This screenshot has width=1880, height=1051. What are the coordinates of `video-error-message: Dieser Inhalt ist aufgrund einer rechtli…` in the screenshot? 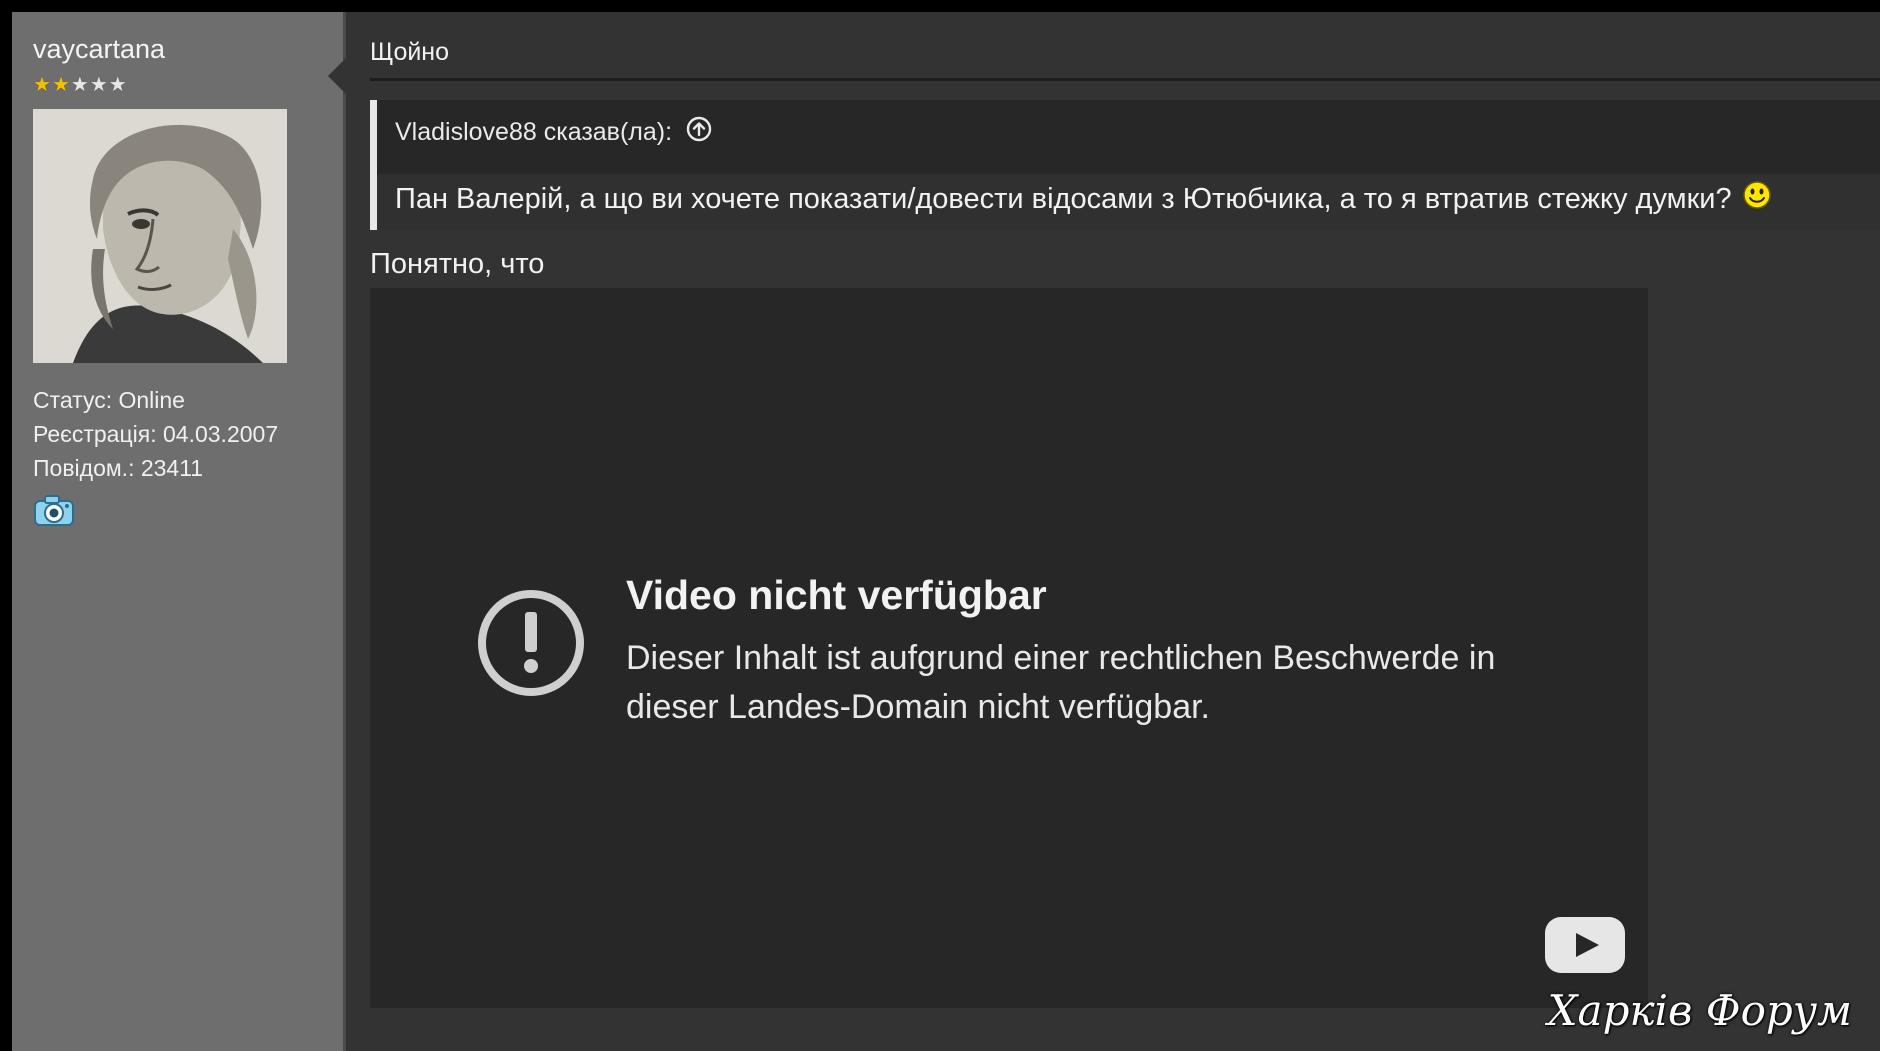 It's located at (1061, 682).